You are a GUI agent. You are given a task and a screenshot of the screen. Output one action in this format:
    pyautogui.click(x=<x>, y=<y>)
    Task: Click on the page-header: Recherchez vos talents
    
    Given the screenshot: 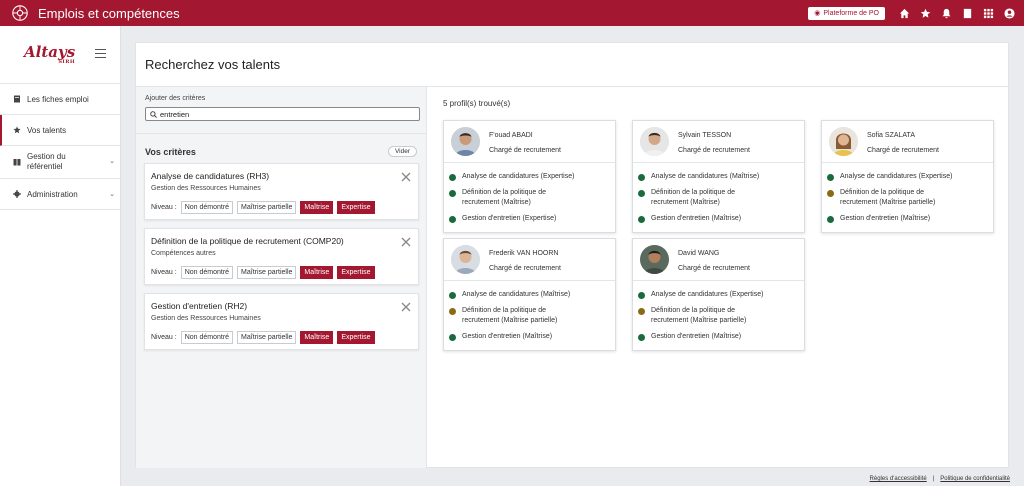 What is the action you would take?
    pyautogui.click(x=572, y=65)
    